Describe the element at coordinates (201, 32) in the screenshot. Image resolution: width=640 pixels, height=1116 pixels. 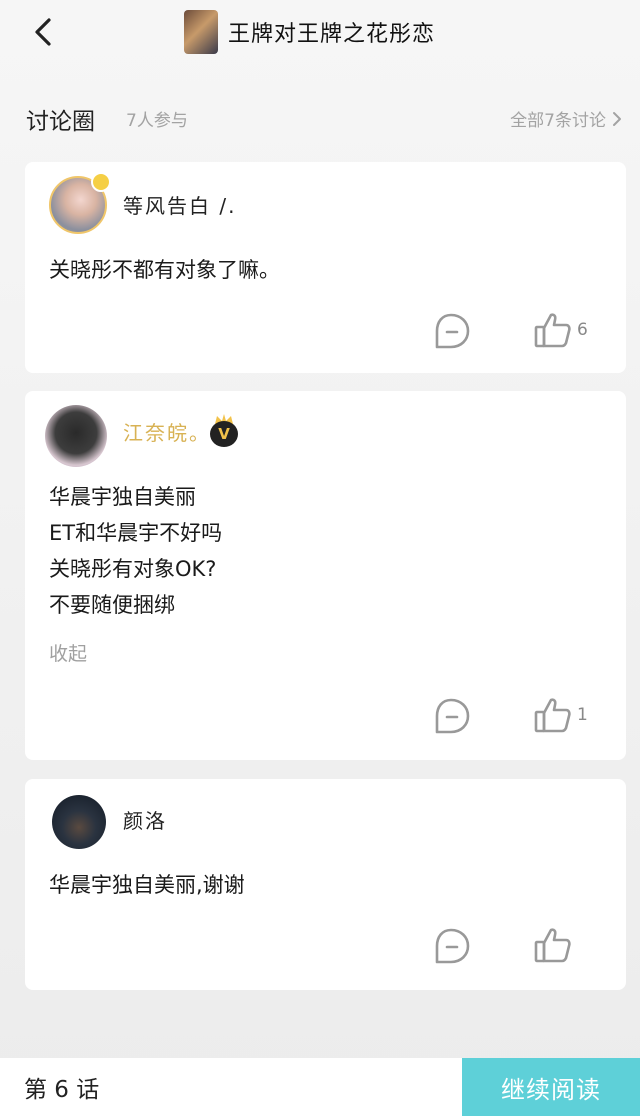
I see `comic-cover-thumbnail` at that location.